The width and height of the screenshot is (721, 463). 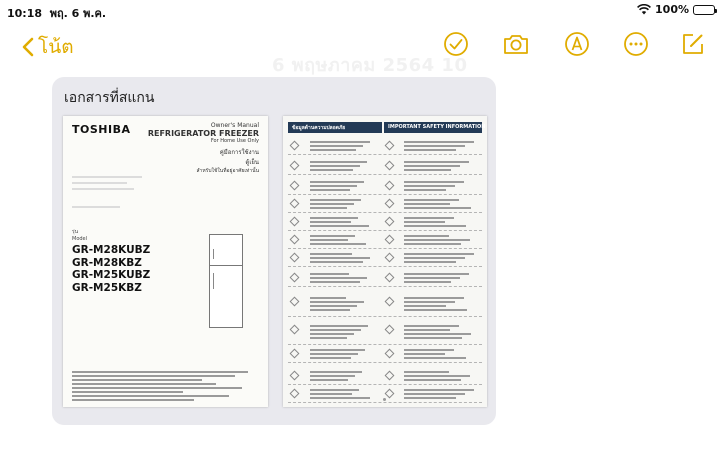 What do you see at coordinates (107, 287) in the screenshot?
I see `model-name: GR-M25KBZ` at bounding box center [107, 287].